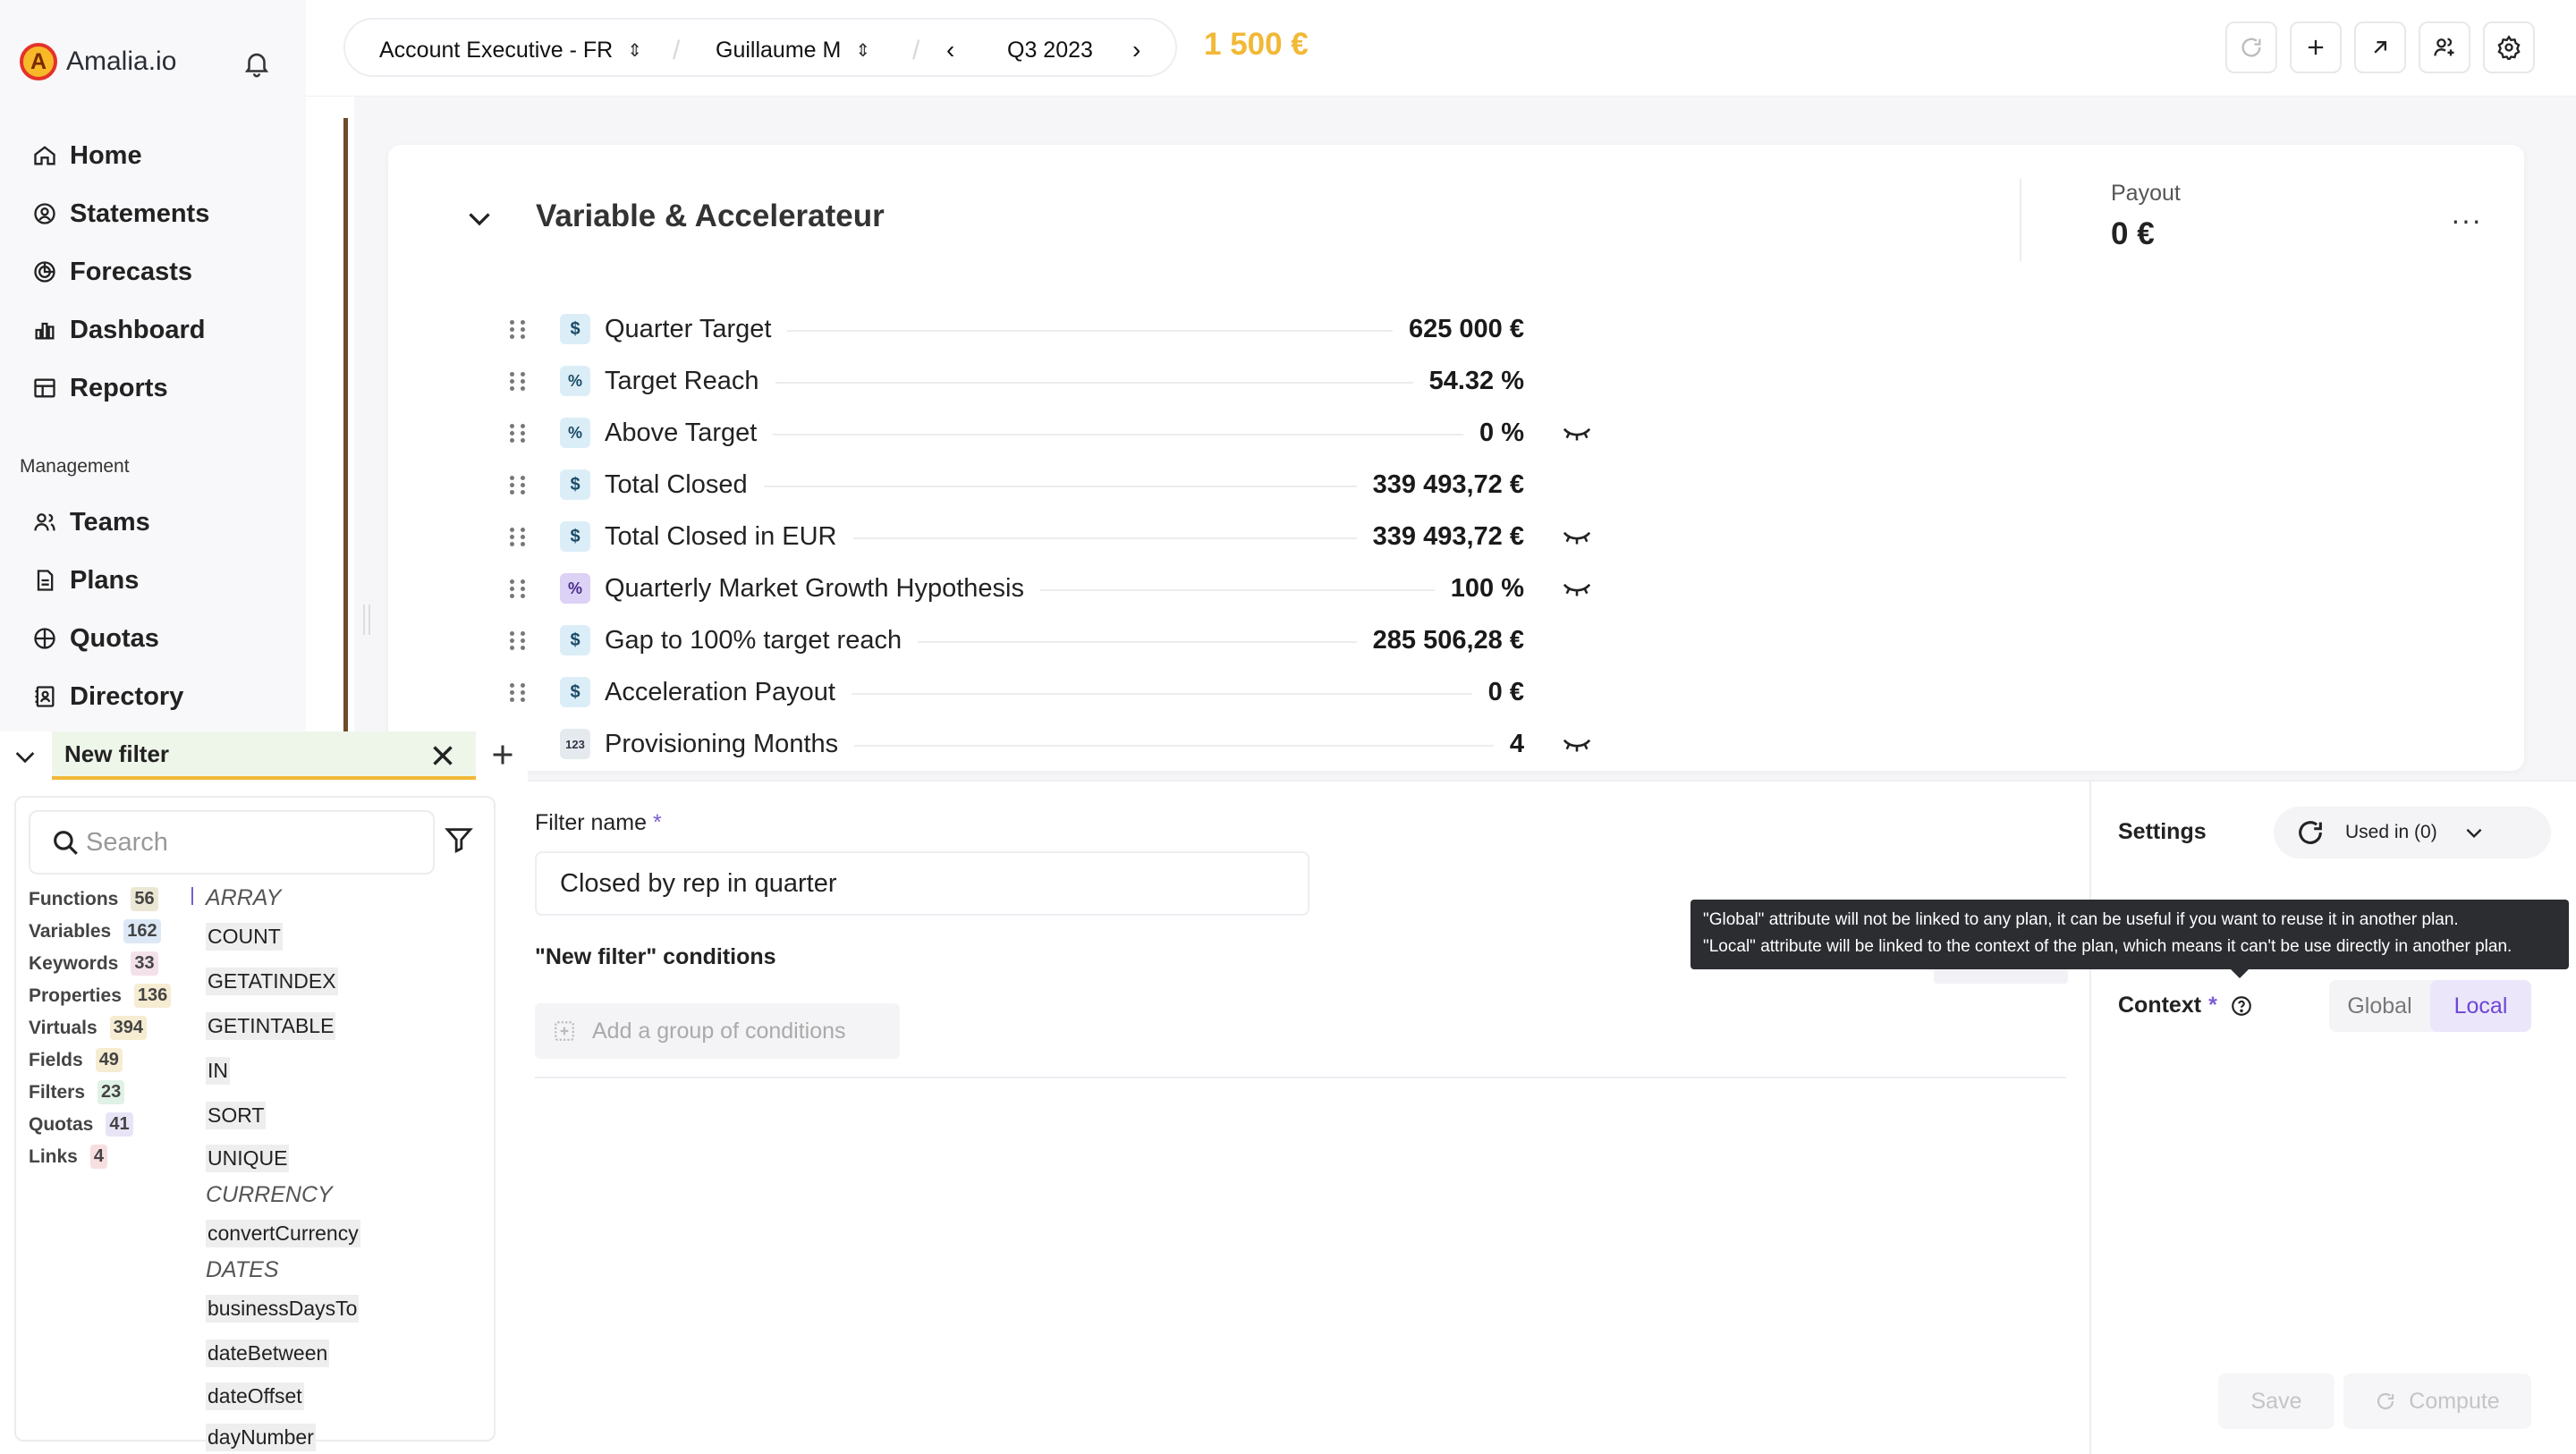 This screenshot has width=2576, height=1454. What do you see at coordinates (1055, 485) in the screenshot?
I see `variable-row: $ Total Closed 339 493,72 €` at bounding box center [1055, 485].